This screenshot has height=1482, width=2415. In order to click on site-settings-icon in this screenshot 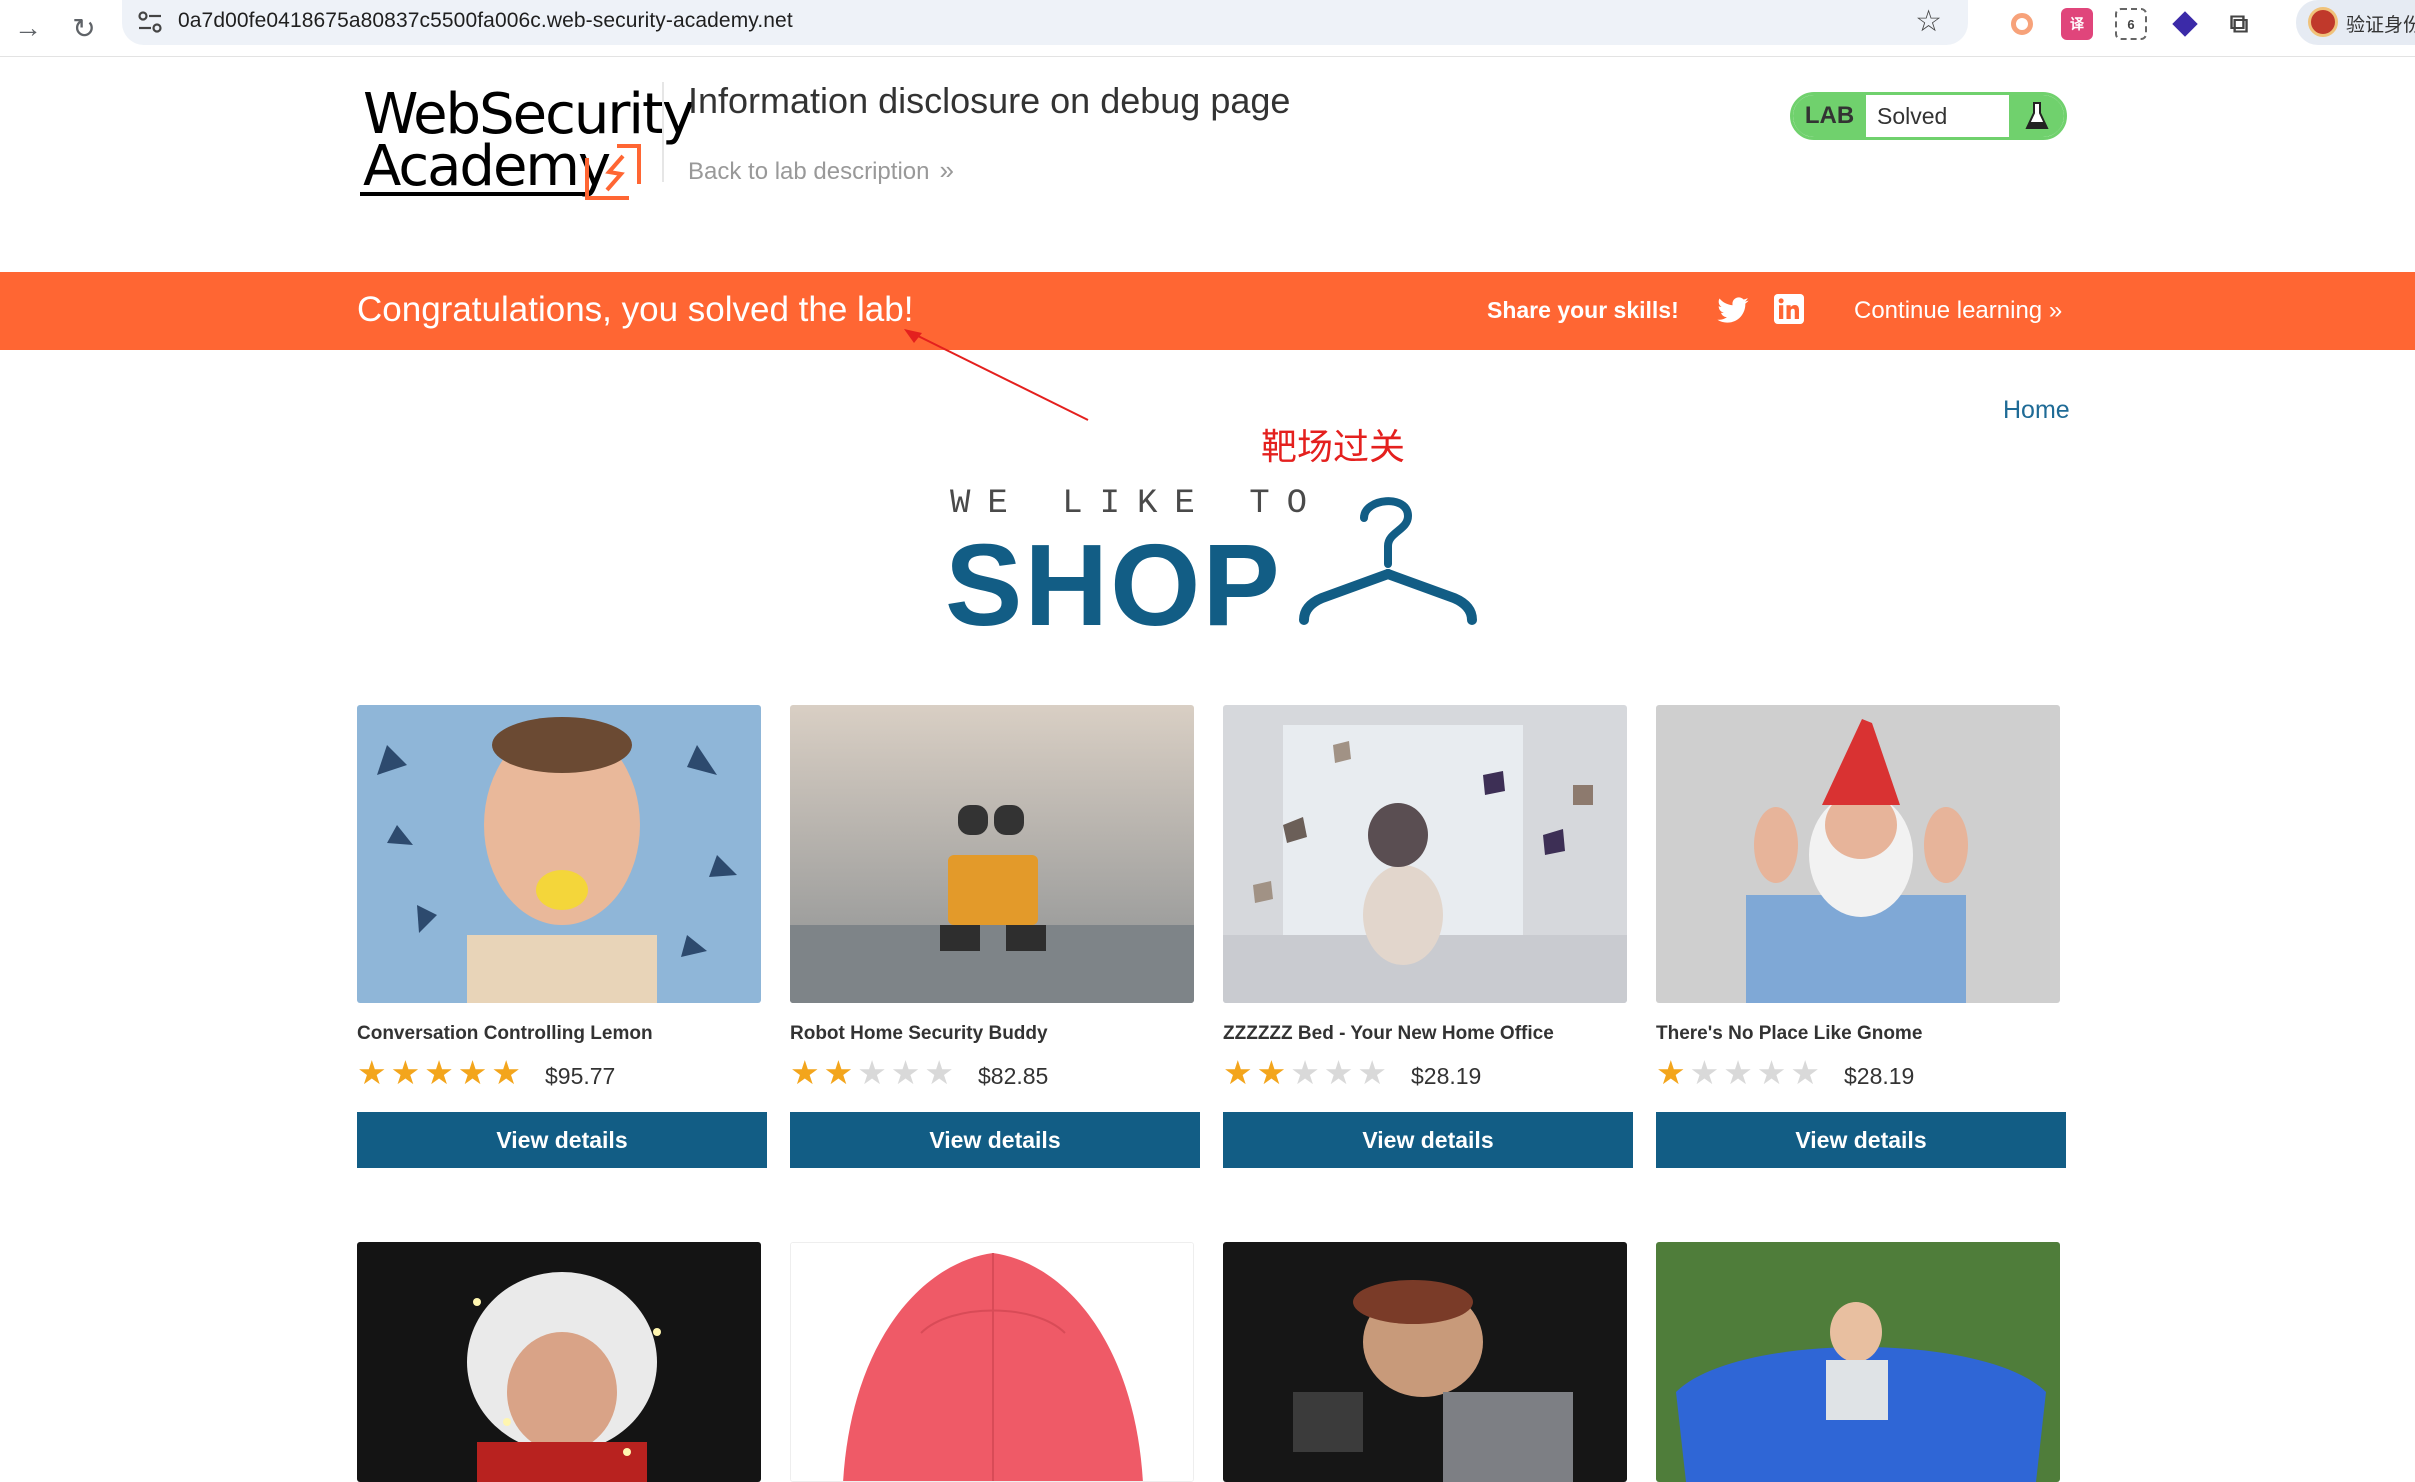, I will do `click(150, 22)`.